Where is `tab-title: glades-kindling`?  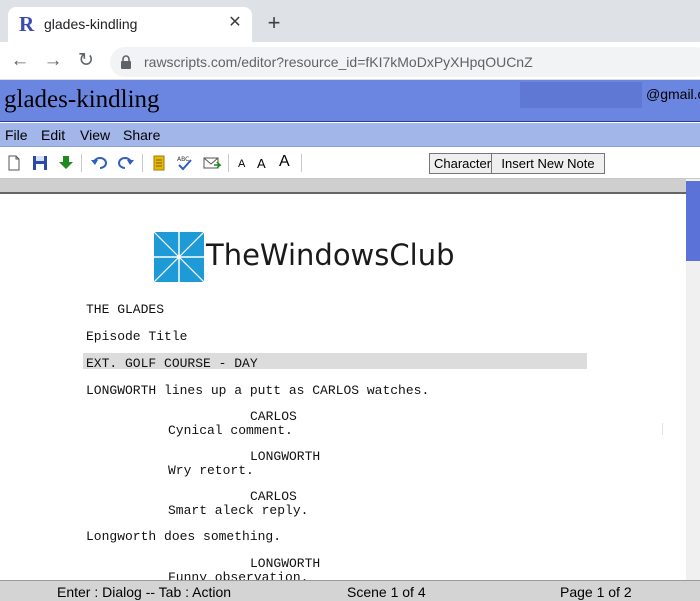
tab-title: glades-kindling is located at coordinates (91, 24).